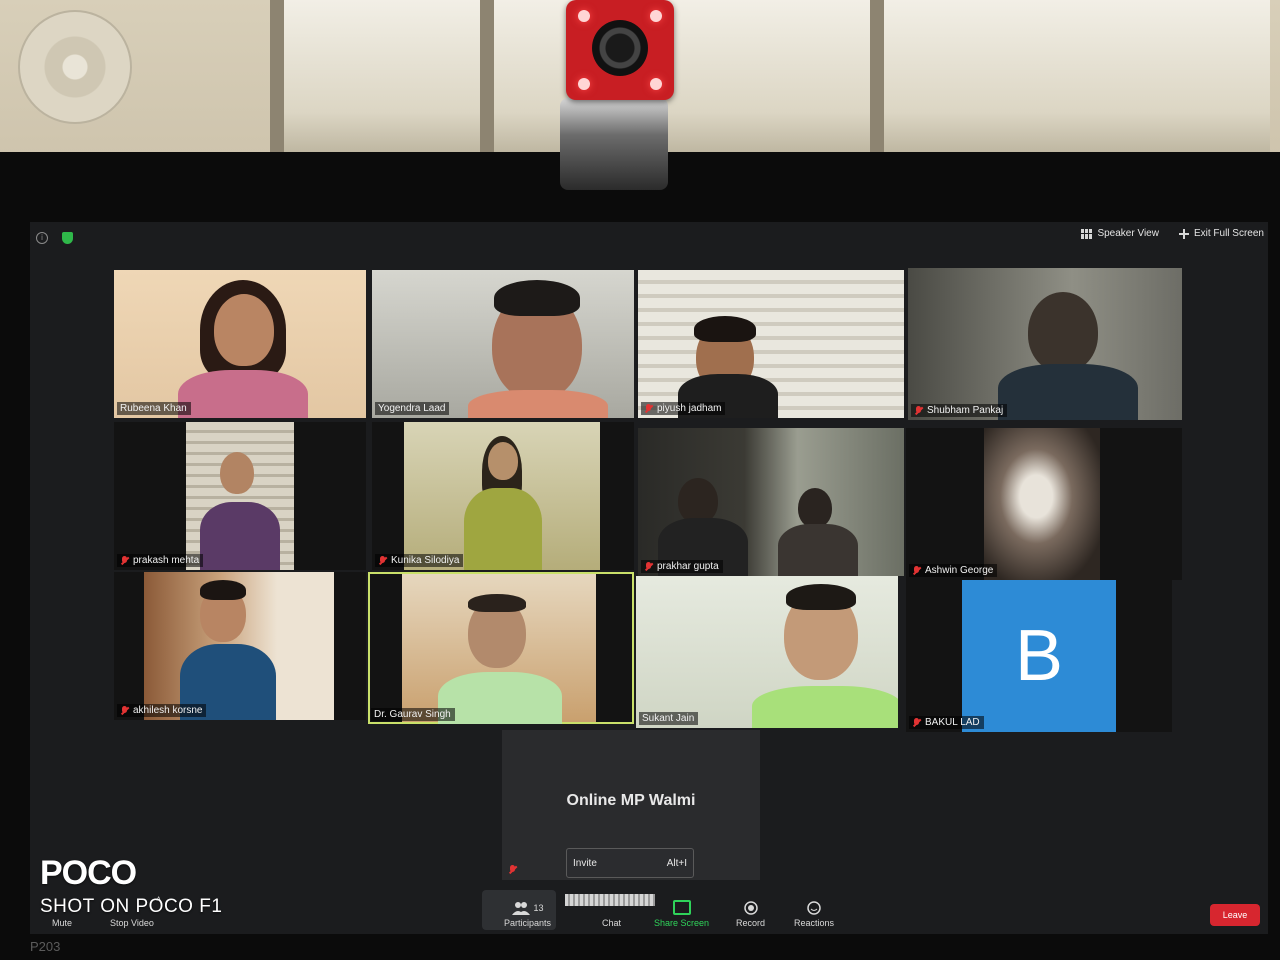  What do you see at coordinates (528, 923) in the screenshot?
I see `participants-label: Participants` at bounding box center [528, 923].